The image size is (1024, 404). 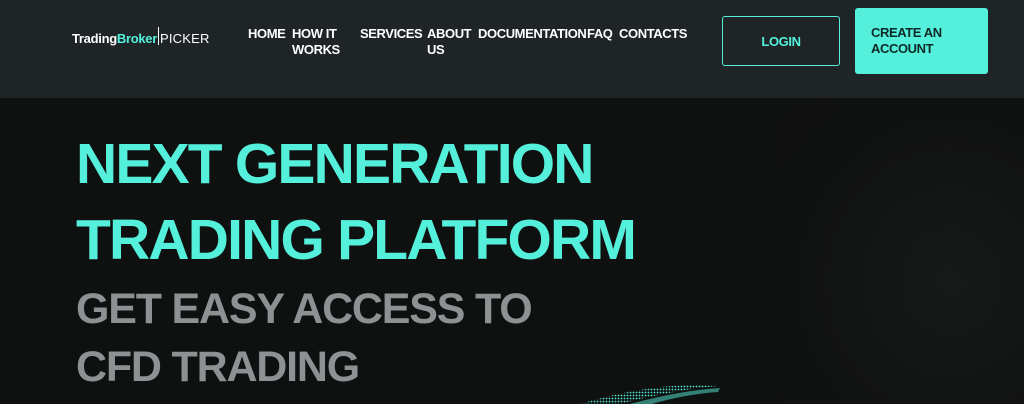 I want to click on wave-decoration-graphic, so click(x=650, y=394).